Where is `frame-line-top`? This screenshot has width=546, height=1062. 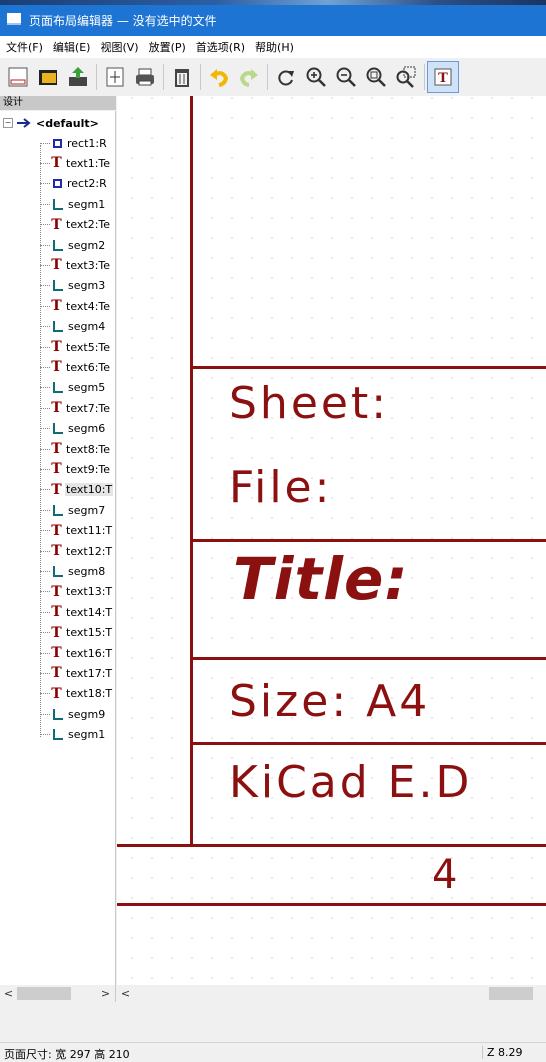
frame-line-top is located at coordinates (368, 367).